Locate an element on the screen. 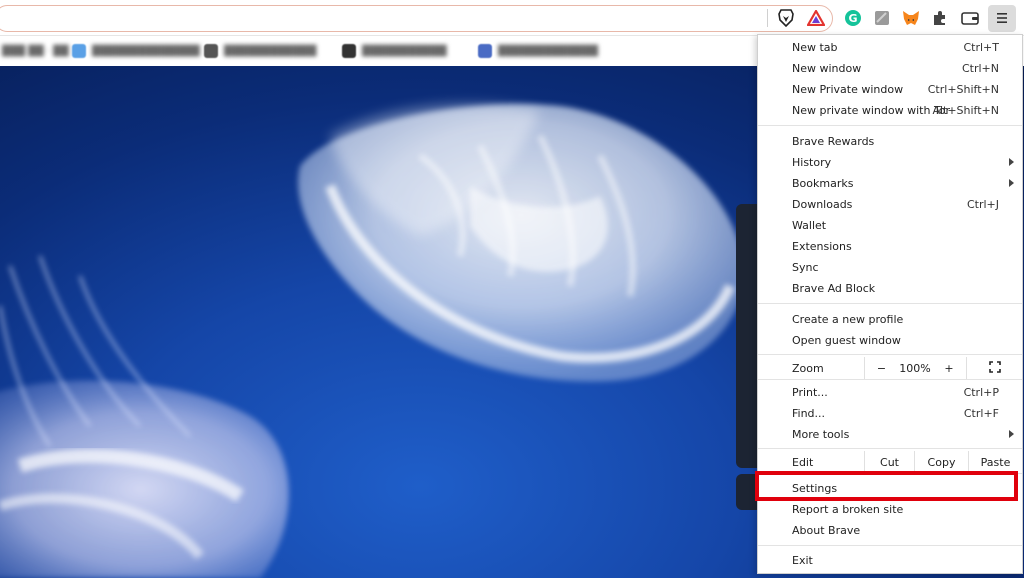 The height and width of the screenshot is (578, 1024). menu-item-new-private-window-tor: New private window with Tor Alt+Shift+N is located at coordinates (890, 110).